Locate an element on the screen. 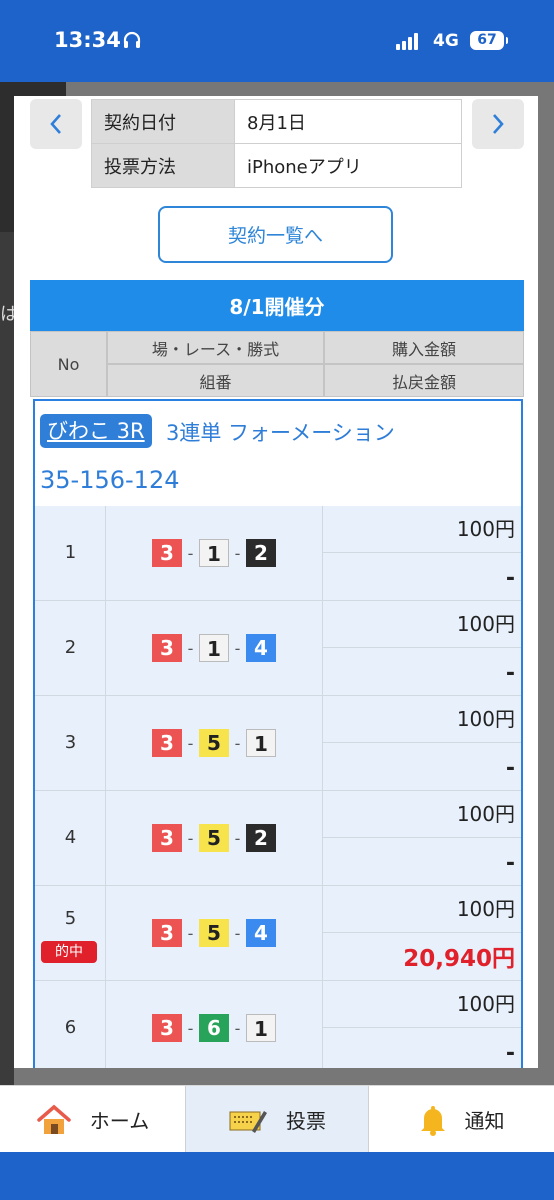  row-no-cell: 1 is located at coordinates (70, 553).